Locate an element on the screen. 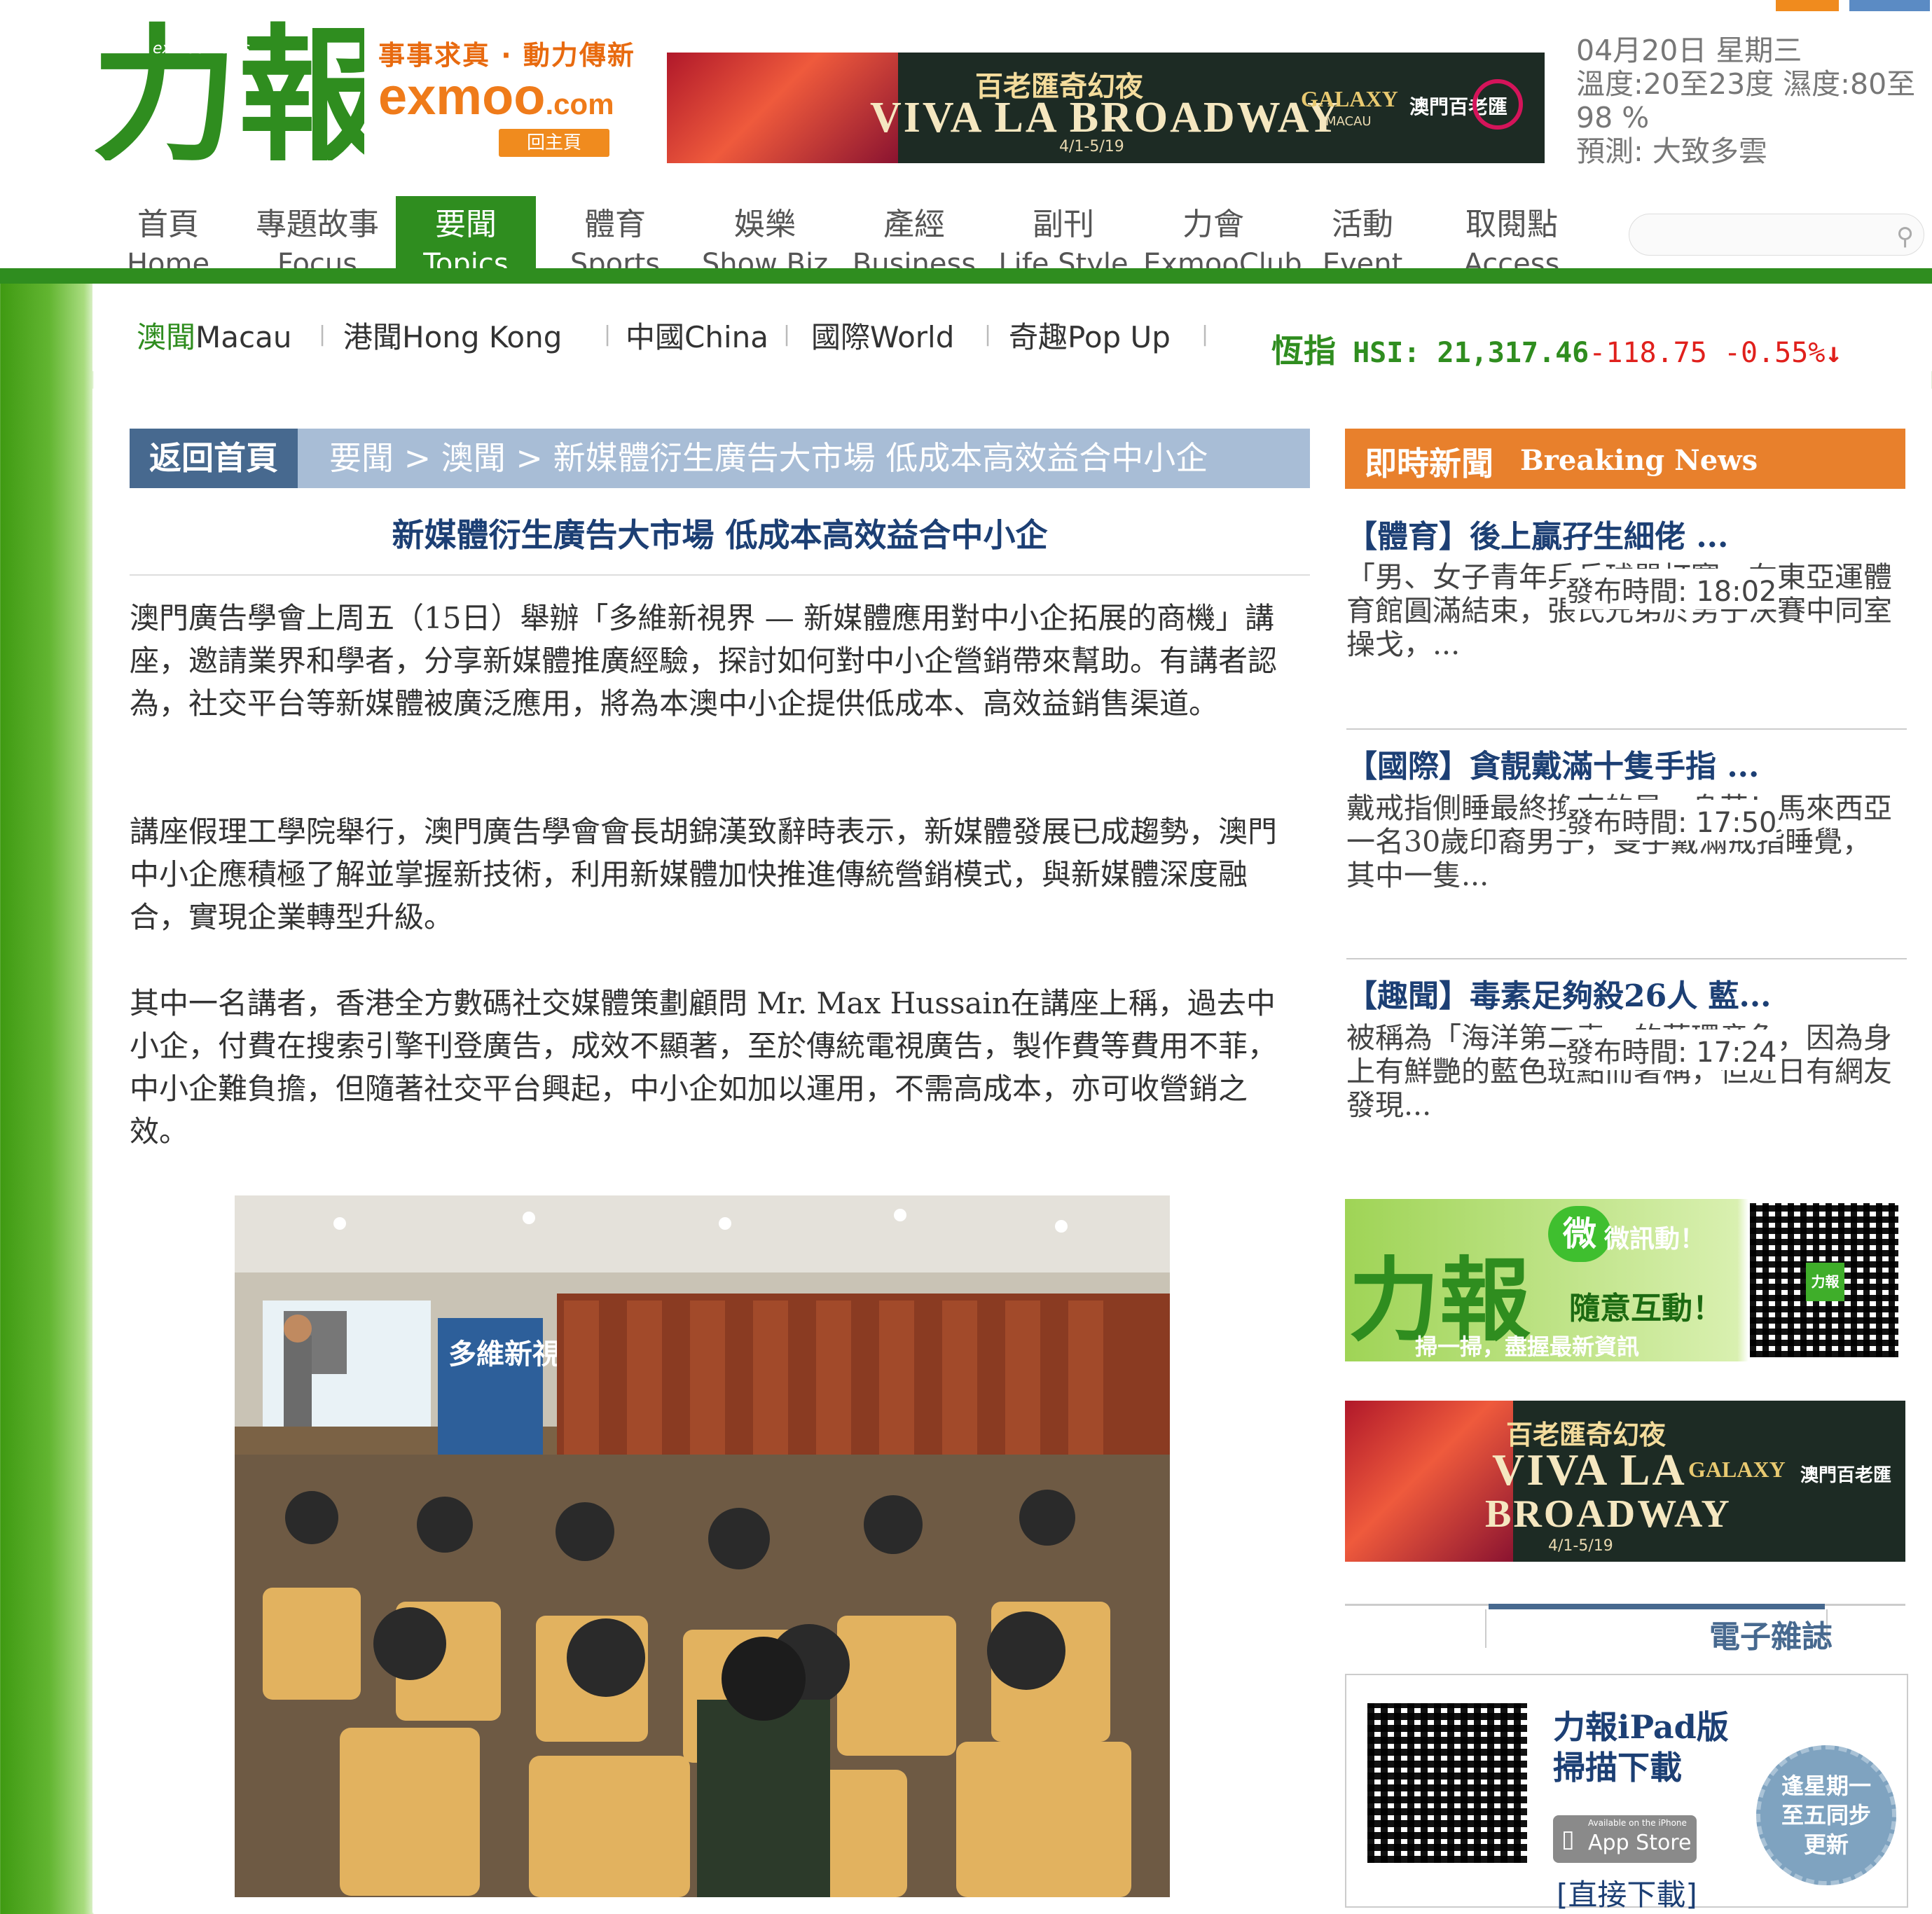  app-store-small: Available on the iPhone is located at coordinates (1637, 1823).